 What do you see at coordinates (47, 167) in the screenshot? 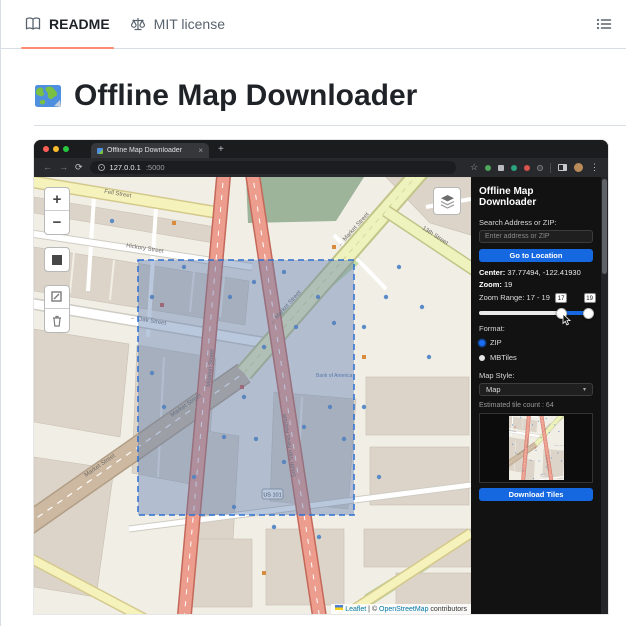
I see `back-button: ←` at bounding box center [47, 167].